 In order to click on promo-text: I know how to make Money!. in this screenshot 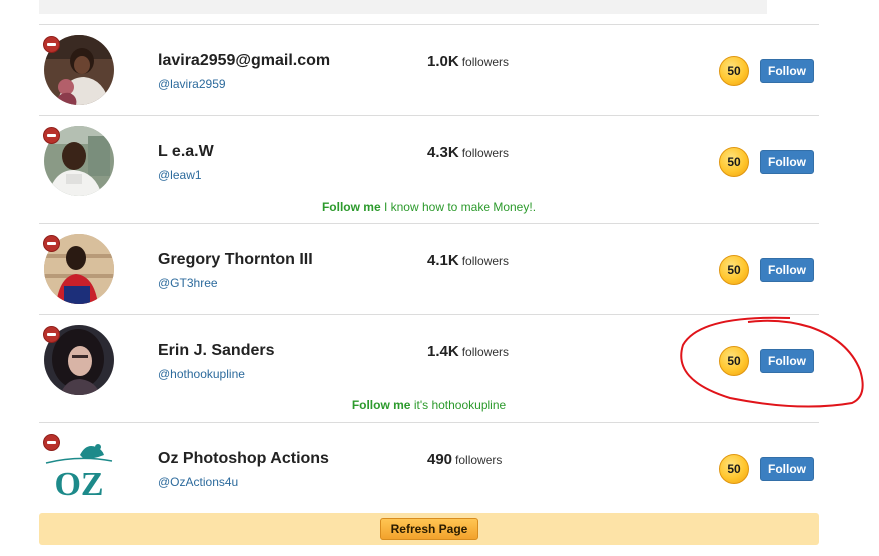, I will do `click(458, 207)`.